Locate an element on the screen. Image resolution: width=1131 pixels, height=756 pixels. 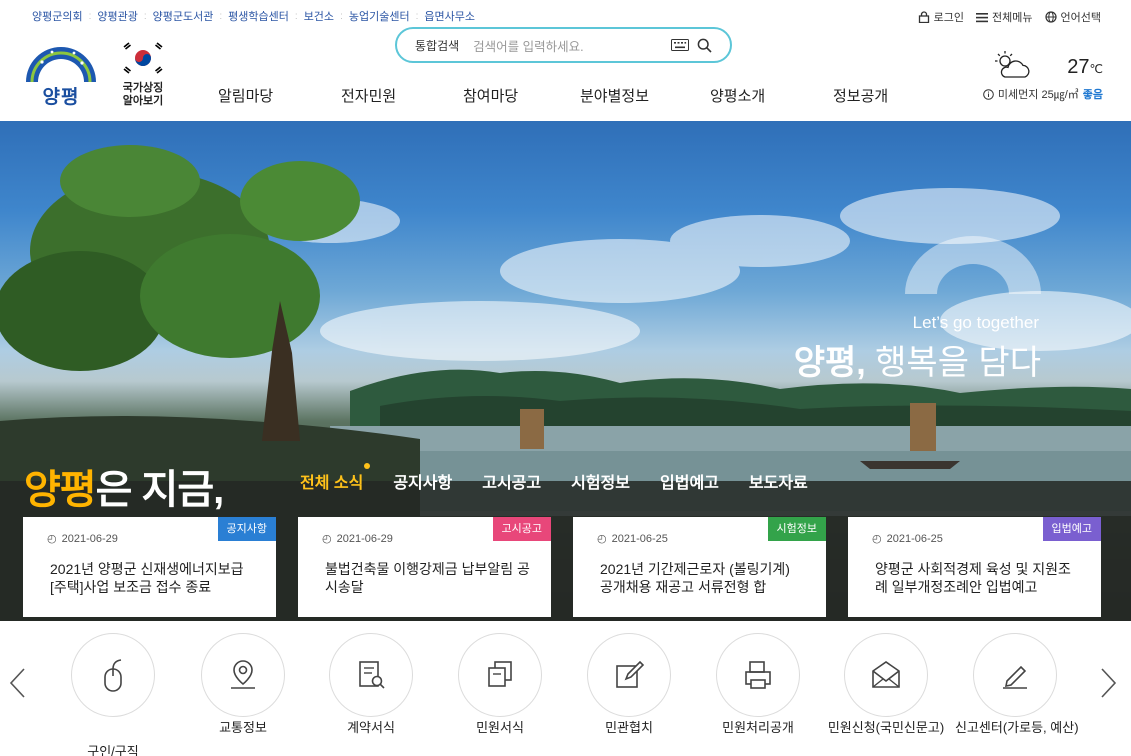
dust-grade: 좋음 is located at coordinates (1092, 95).